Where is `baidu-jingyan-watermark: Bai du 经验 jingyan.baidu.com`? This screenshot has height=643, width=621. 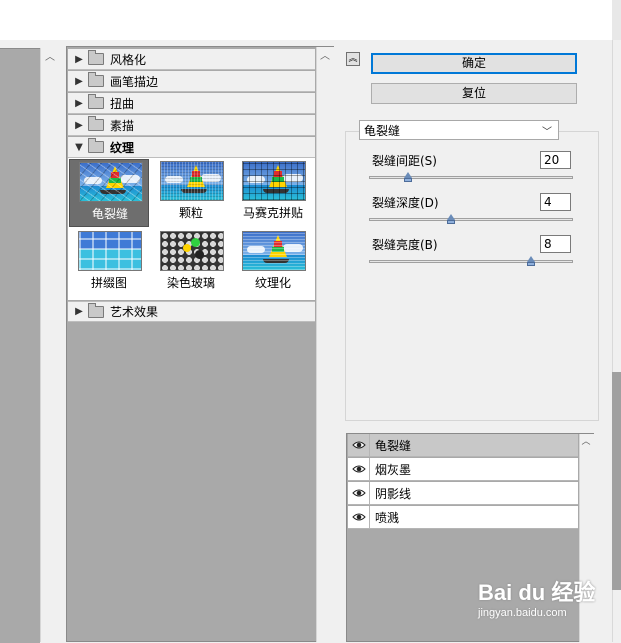
baidu-jingyan-watermark: Bai du 经验 jingyan.baidu.com is located at coordinates (548, 605).